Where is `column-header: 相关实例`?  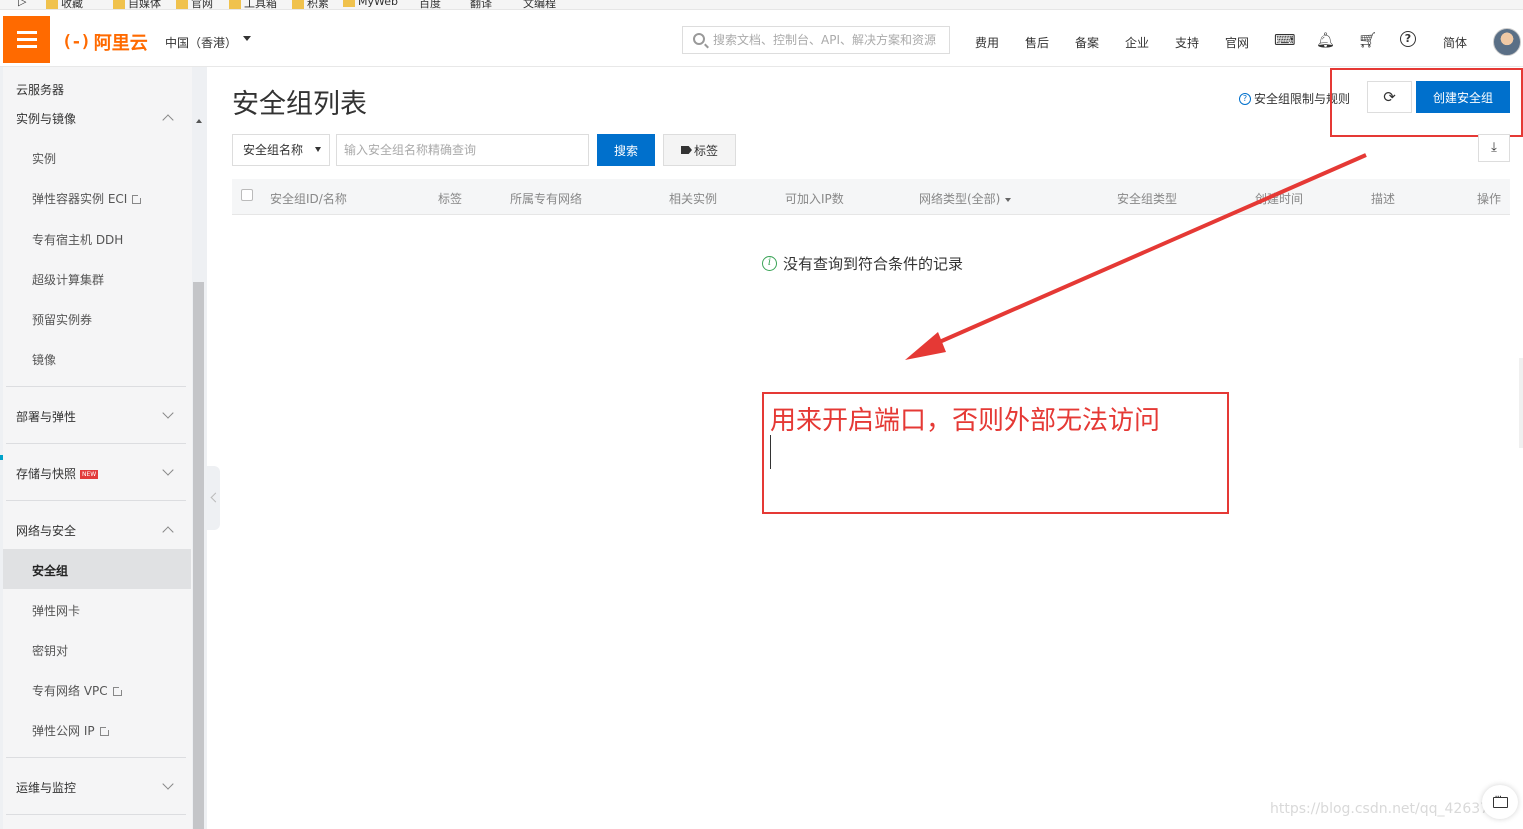 column-header: 相关实例 is located at coordinates (693, 199).